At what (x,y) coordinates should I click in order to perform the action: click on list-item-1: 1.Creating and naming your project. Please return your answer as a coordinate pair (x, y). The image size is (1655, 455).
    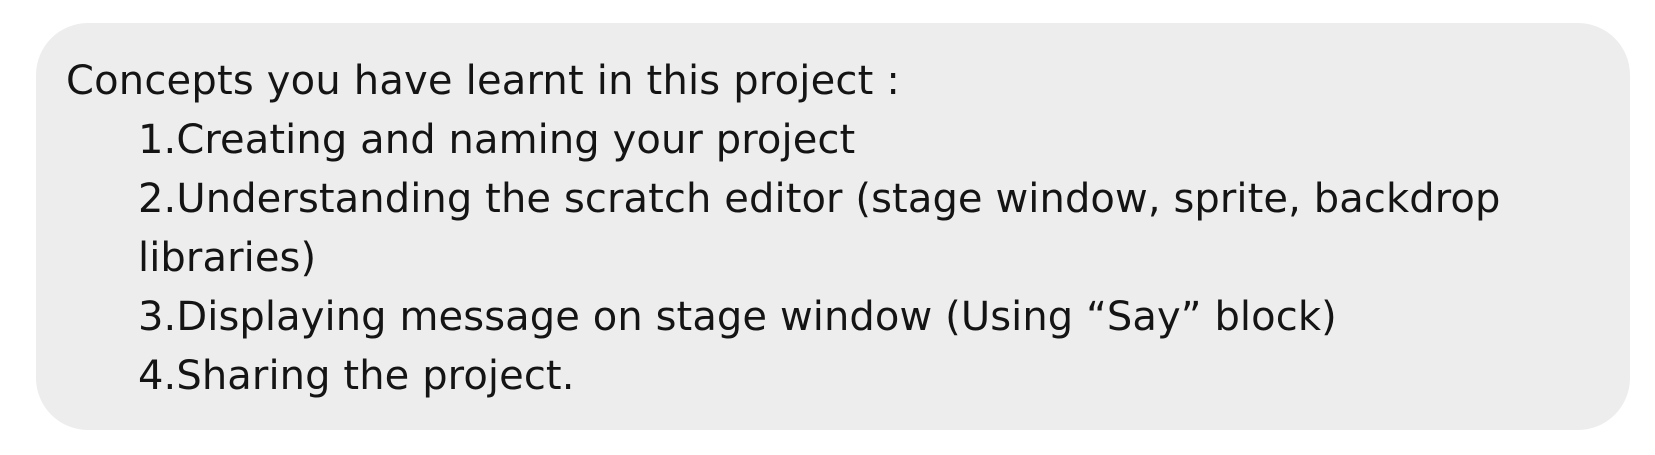
    Looking at the image, I should click on (497, 140).